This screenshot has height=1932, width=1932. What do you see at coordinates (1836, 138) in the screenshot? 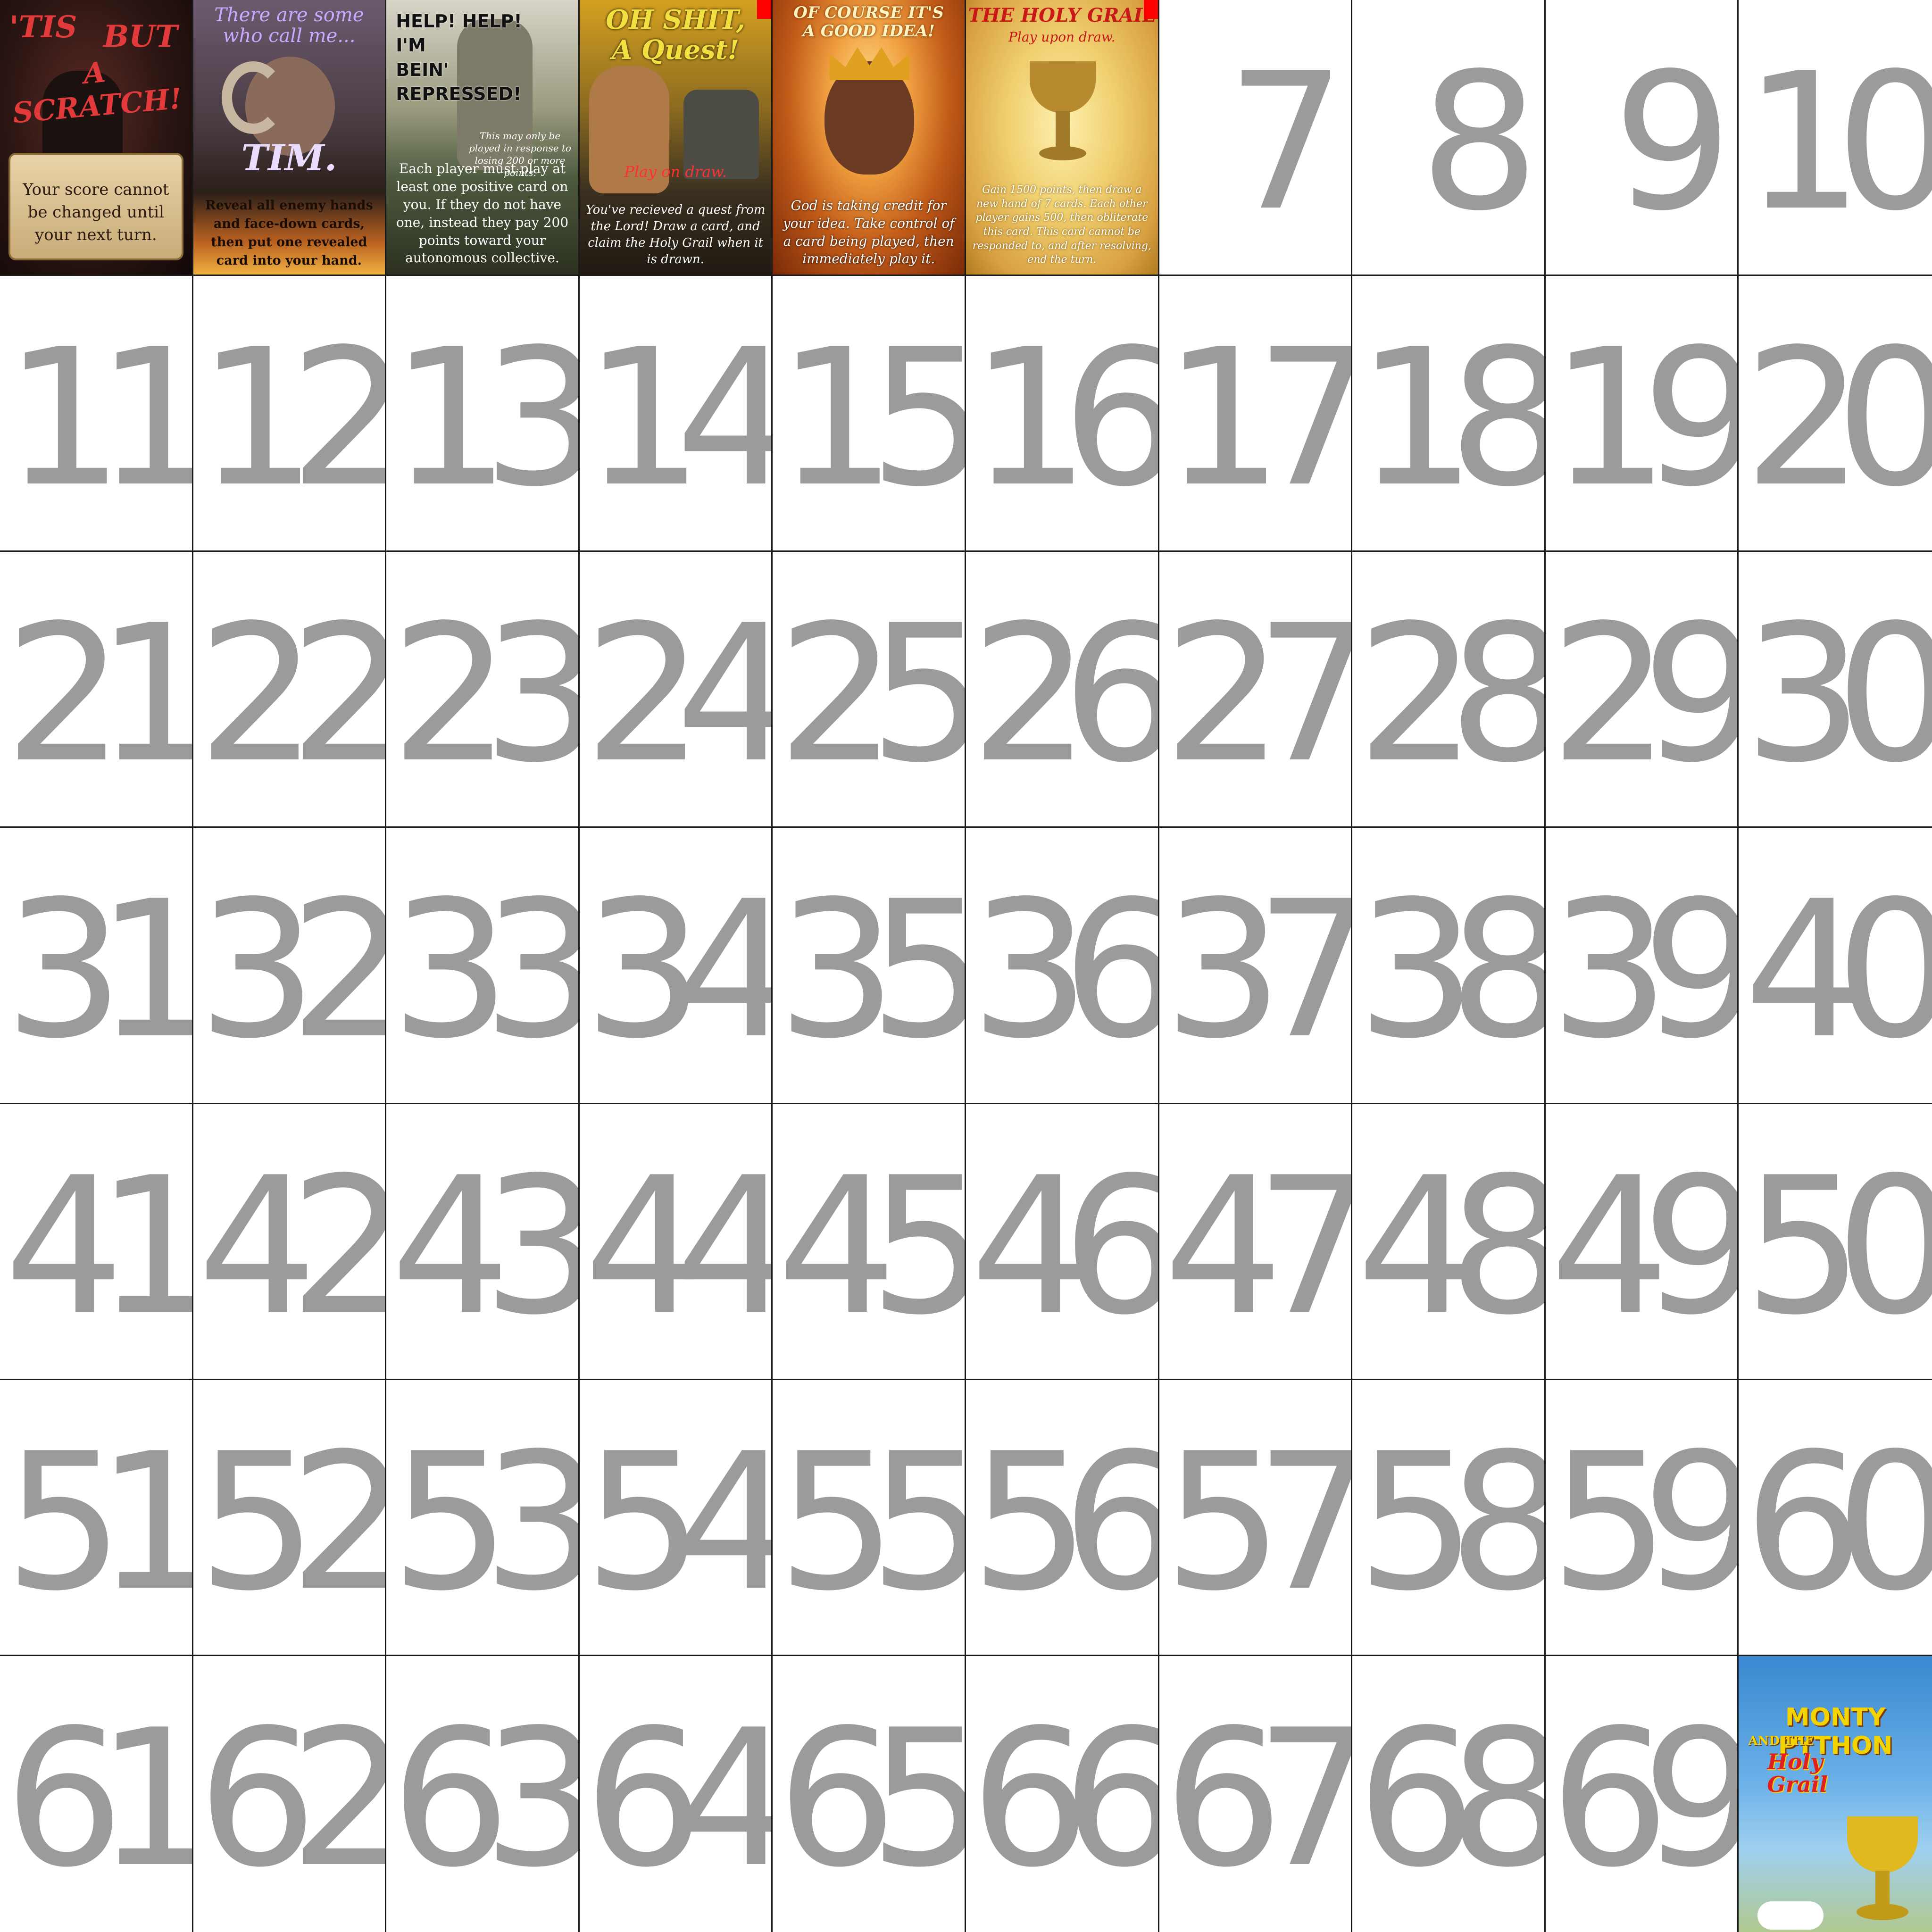
I see `card-slot-10: 10` at bounding box center [1836, 138].